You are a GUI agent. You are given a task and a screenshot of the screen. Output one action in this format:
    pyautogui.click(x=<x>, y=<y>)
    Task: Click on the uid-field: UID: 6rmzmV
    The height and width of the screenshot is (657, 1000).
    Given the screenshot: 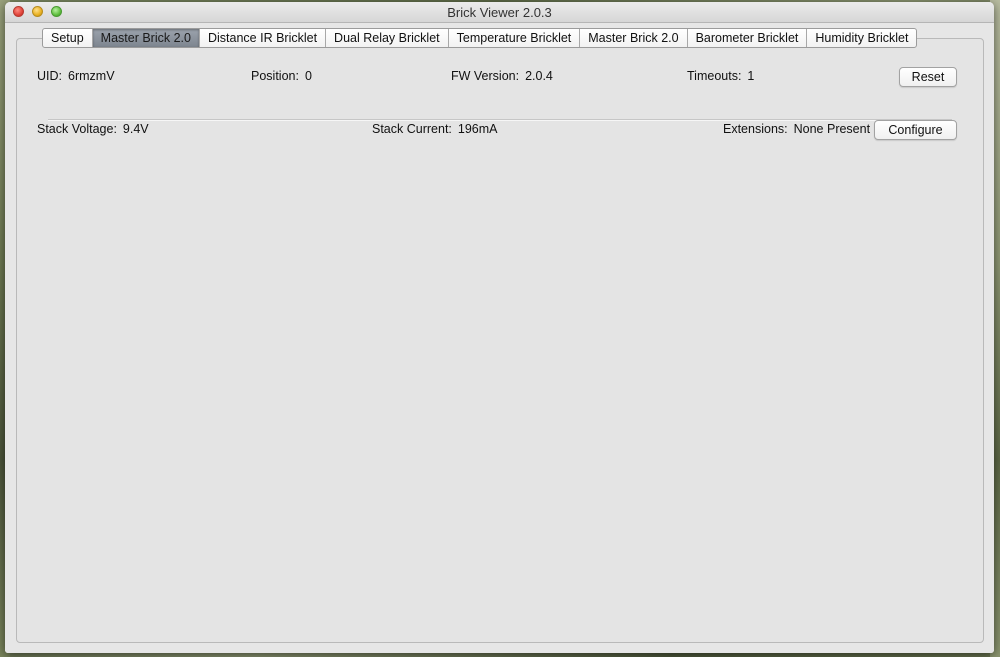 What is the action you would take?
    pyautogui.click(x=76, y=76)
    